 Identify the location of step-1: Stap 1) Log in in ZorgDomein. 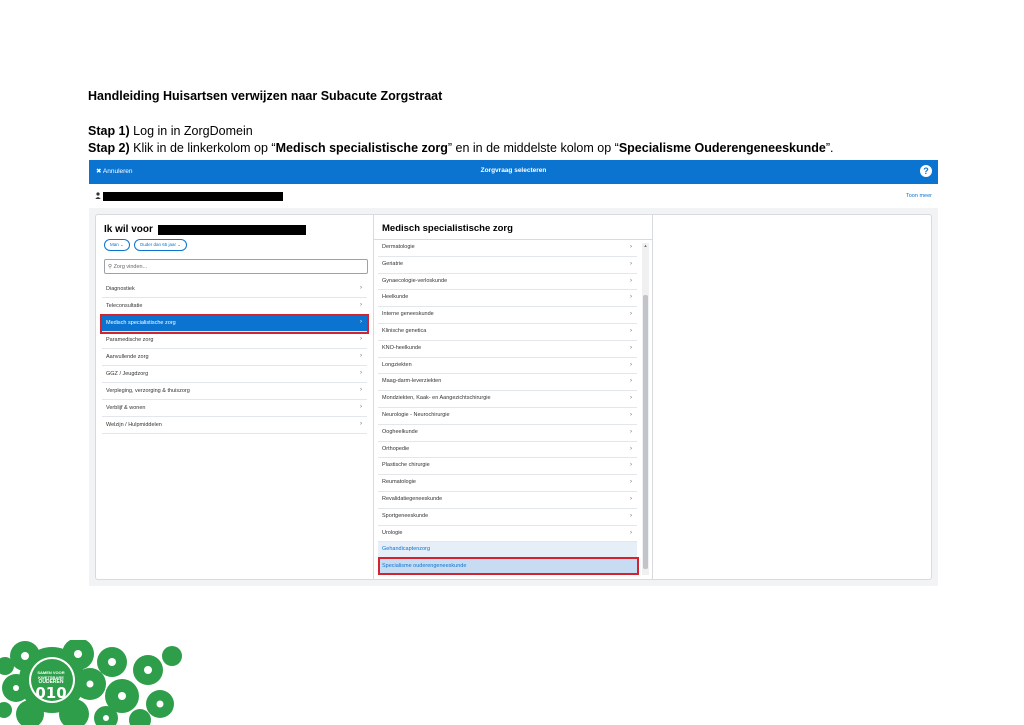
(170, 131).